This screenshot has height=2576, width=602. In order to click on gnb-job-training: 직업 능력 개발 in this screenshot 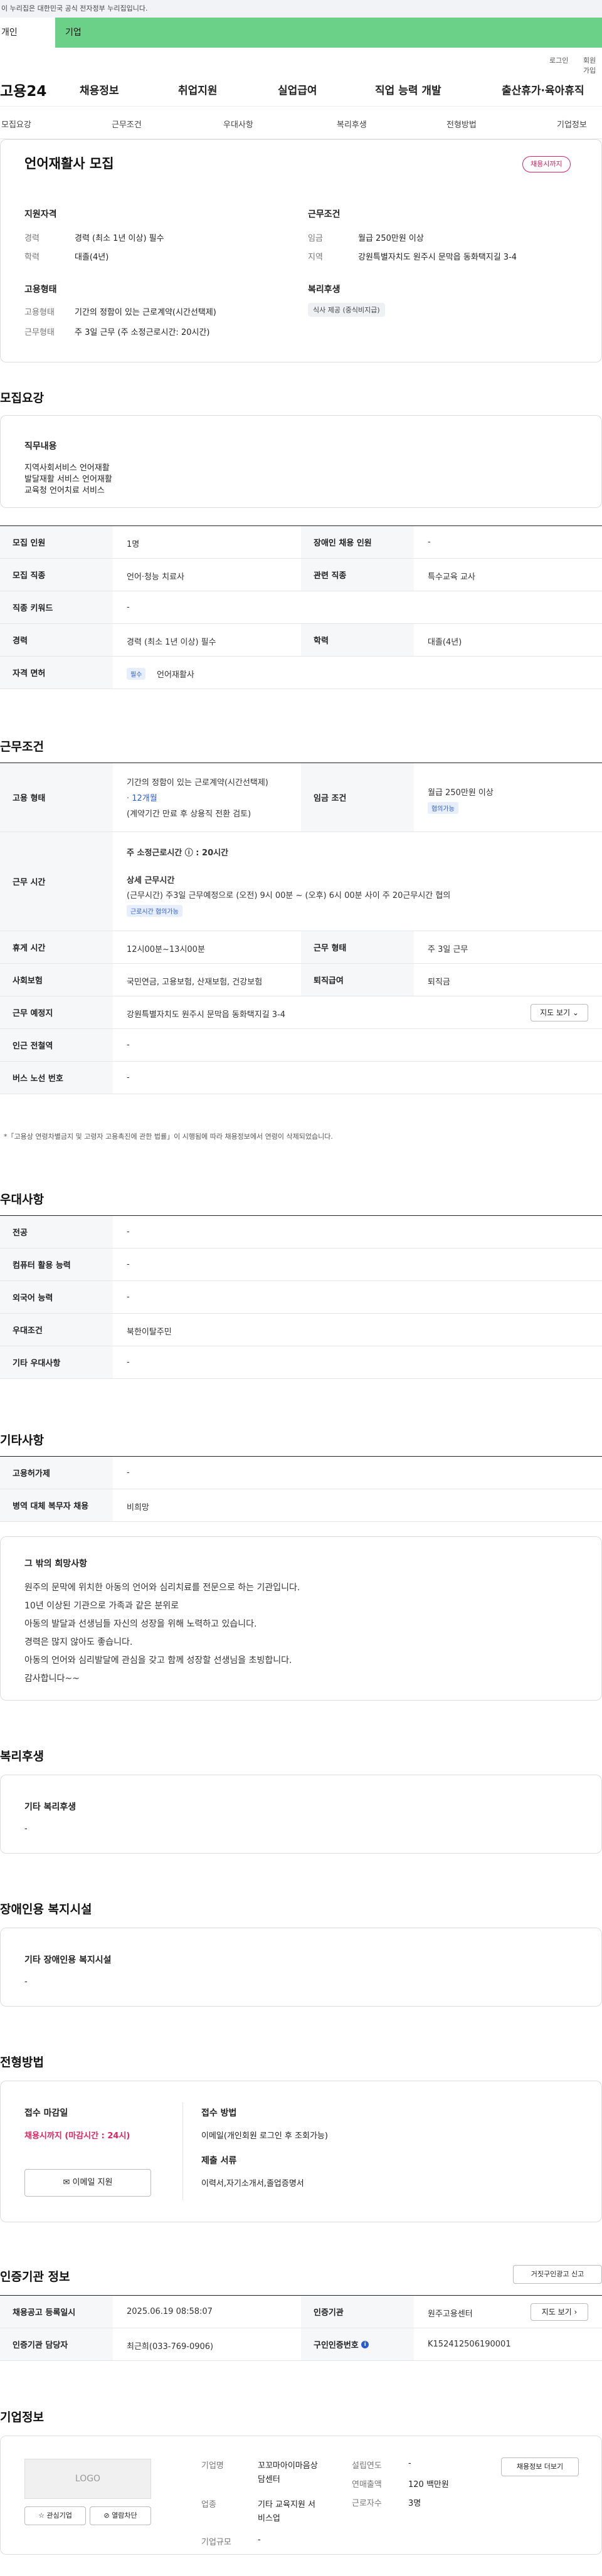, I will do `click(408, 89)`.